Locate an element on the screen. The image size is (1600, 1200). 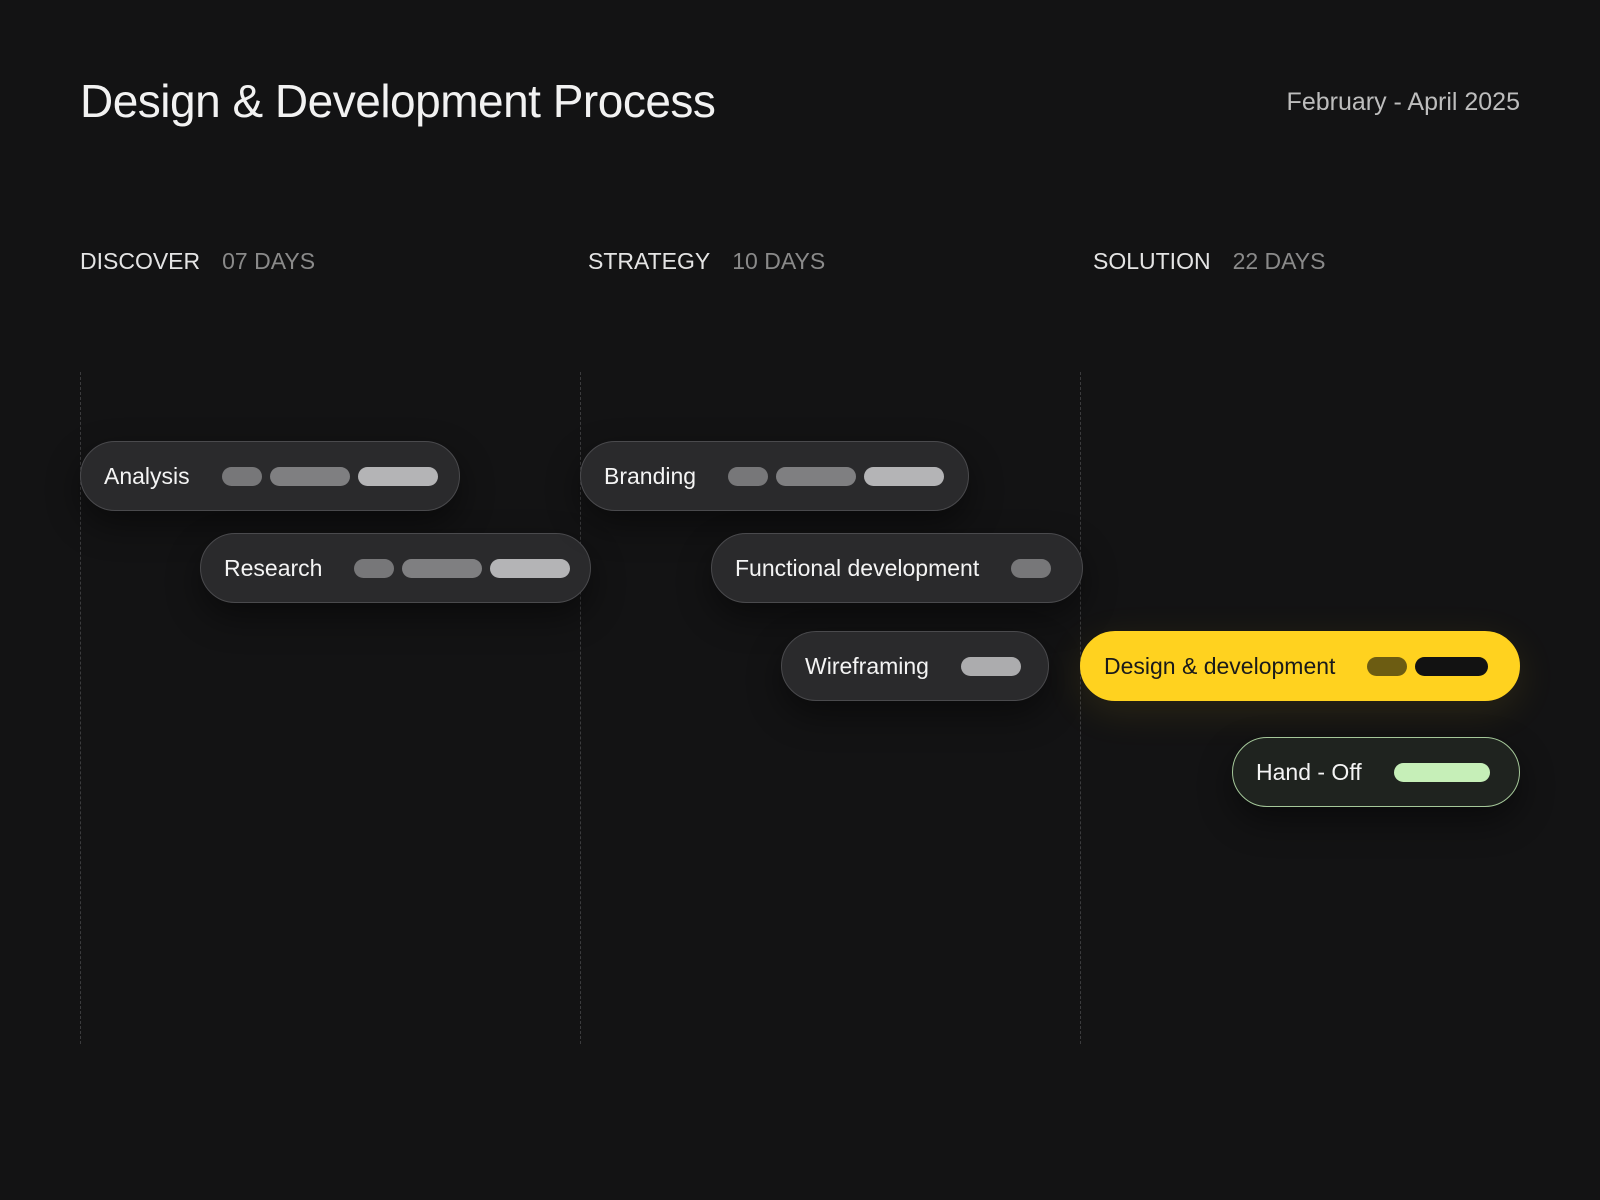
phase-duration: 07 DAYS is located at coordinates (269, 261).